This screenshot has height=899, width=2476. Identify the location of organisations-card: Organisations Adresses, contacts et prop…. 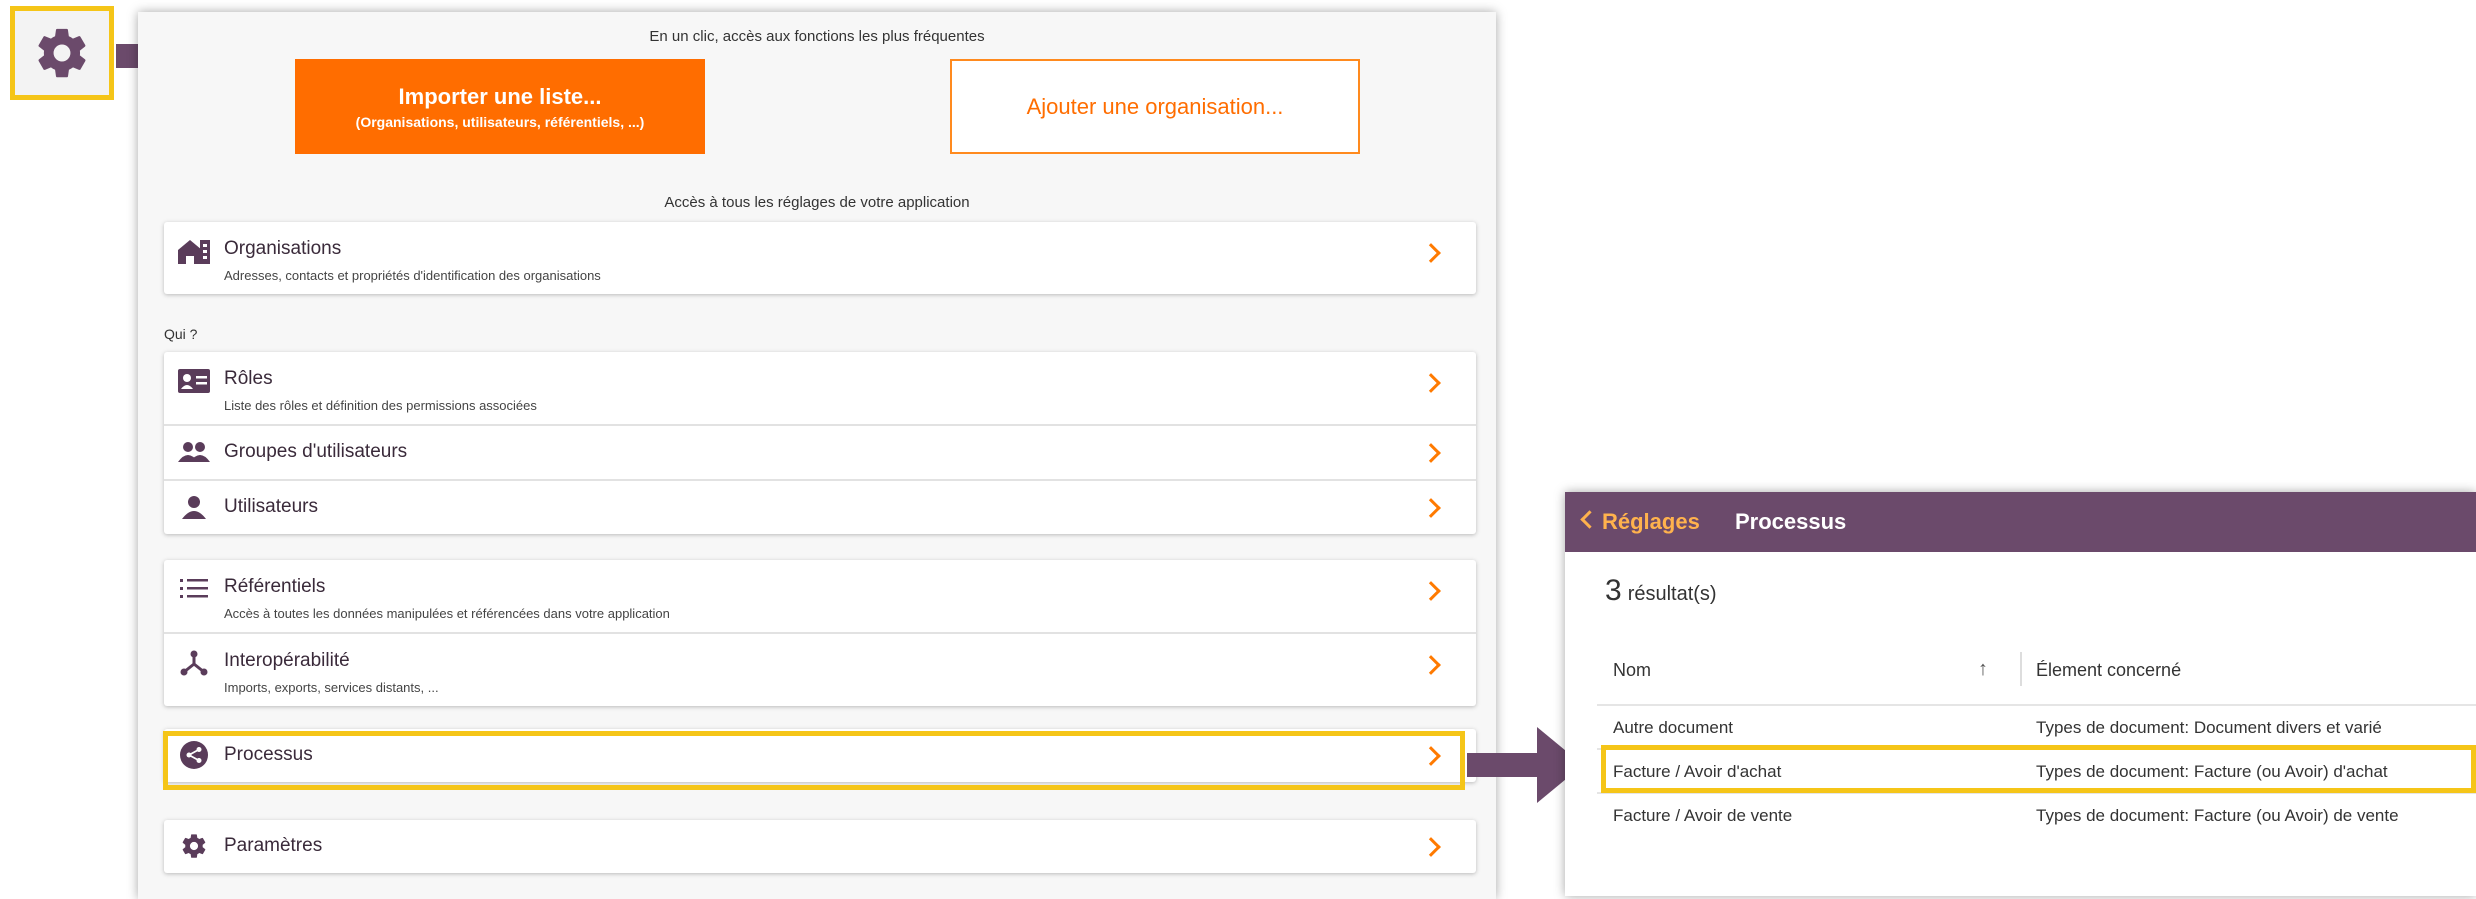
(820, 258).